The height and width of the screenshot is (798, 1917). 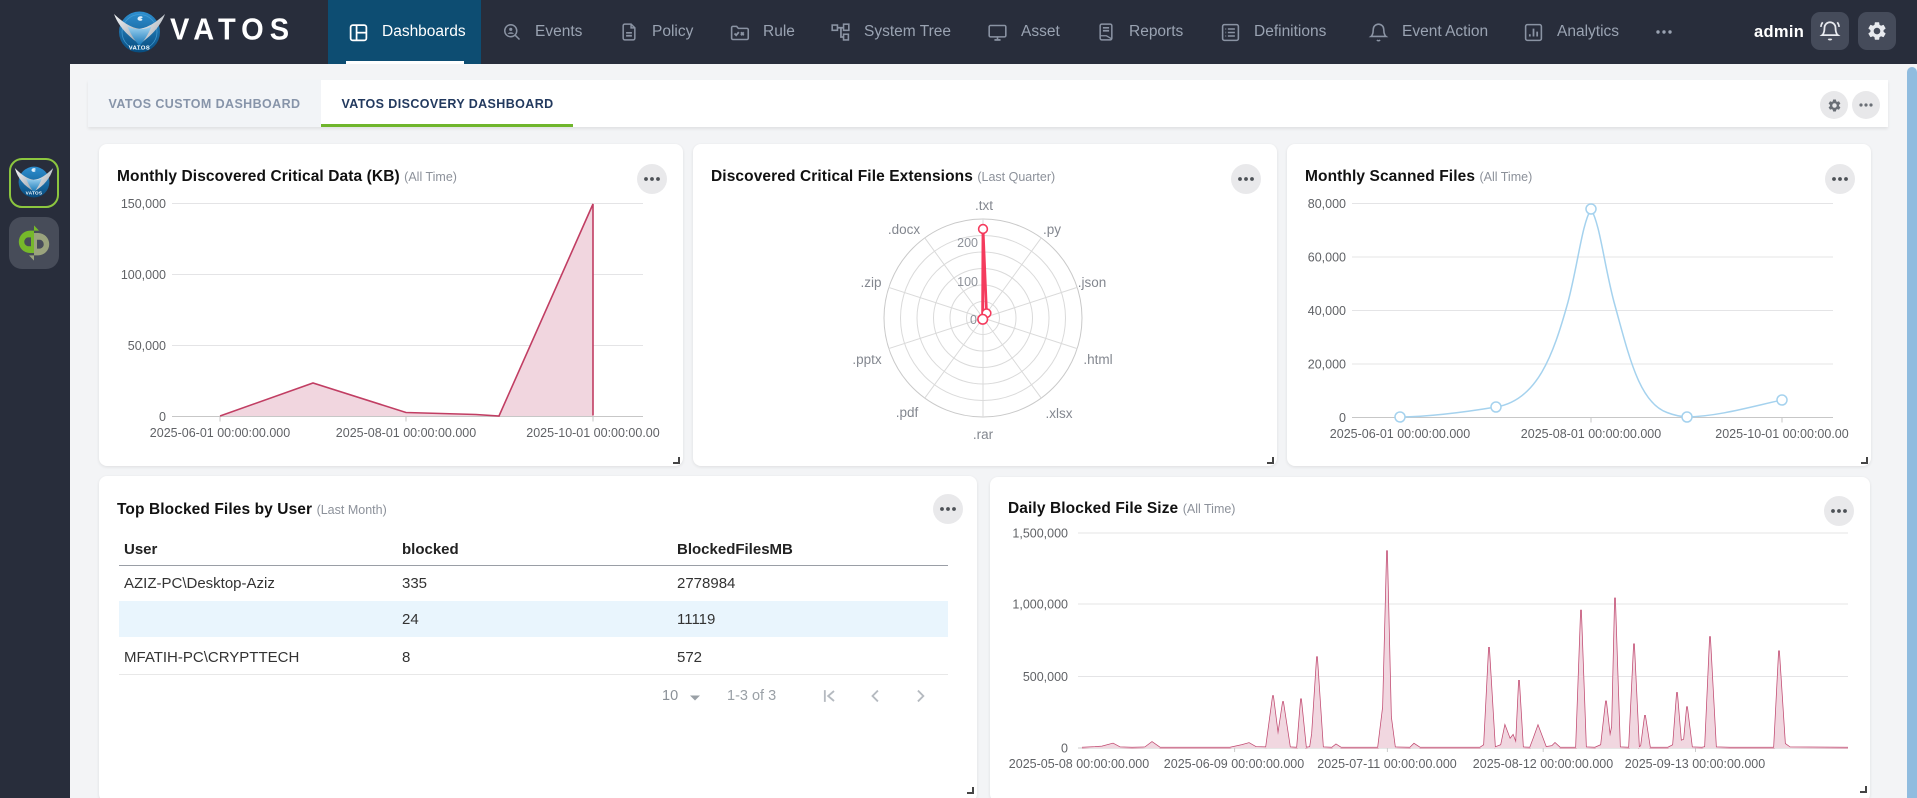 I want to click on svg-text: 2025-08-12 00:00:00.000, so click(x=1543, y=764).